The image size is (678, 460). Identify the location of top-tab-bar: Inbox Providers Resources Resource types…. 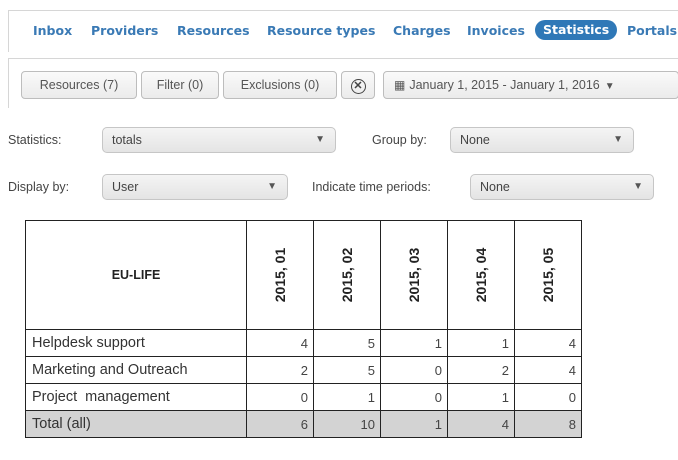
(343, 31).